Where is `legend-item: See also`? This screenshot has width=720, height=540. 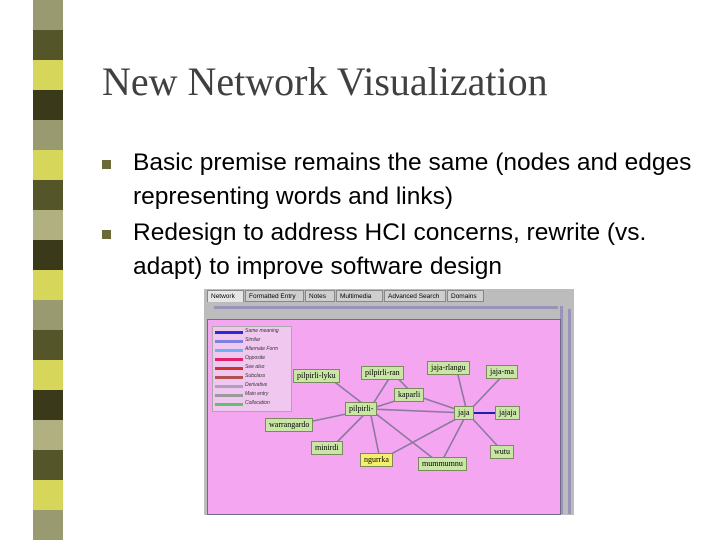 legend-item: See also is located at coordinates (253, 368).